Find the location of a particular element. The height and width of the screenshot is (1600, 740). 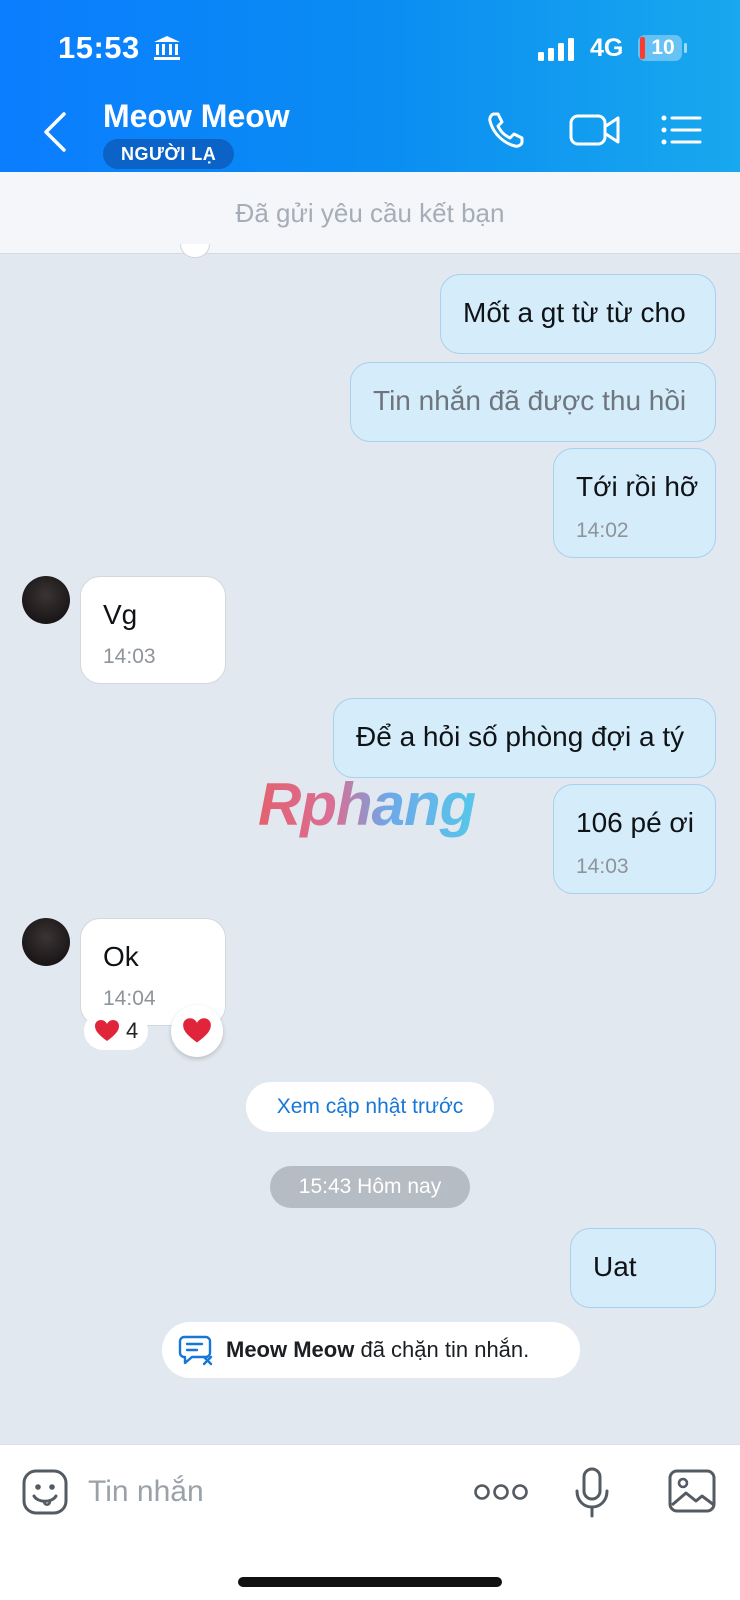

message-bubble: Mốt a gt từ từ cho is located at coordinates (578, 314).